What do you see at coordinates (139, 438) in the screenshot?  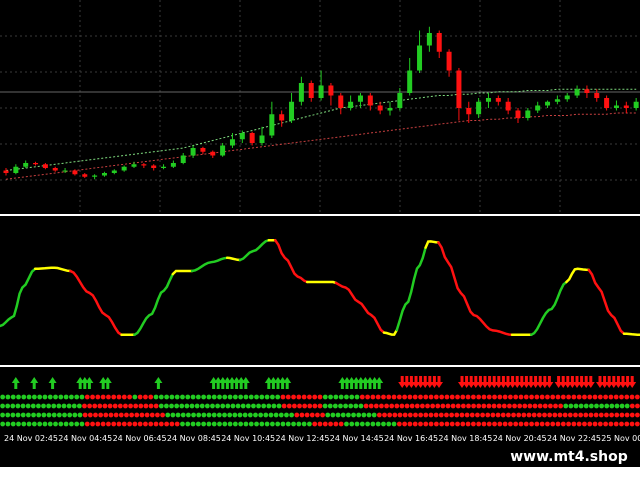 I see `time-axis-label: 24 Nov 06:45` at bounding box center [139, 438].